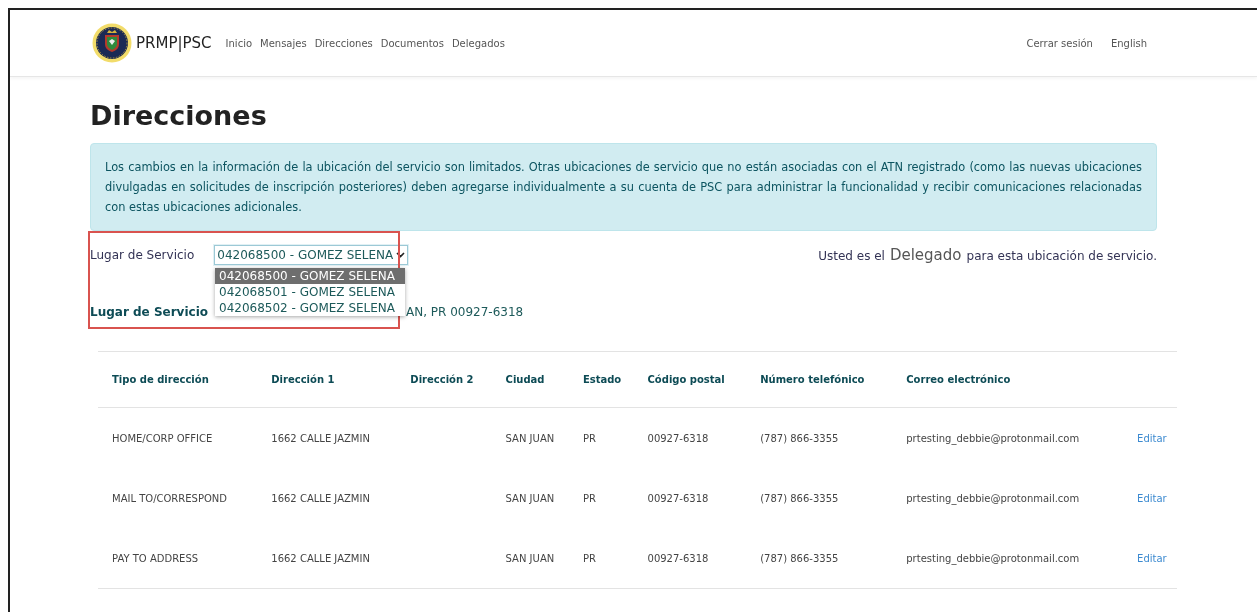 This screenshot has height=614, width=1257. What do you see at coordinates (1008, 379) in the screenshot?
I see `column-header: Correo electrónico` at bounding box center [1008, 379].